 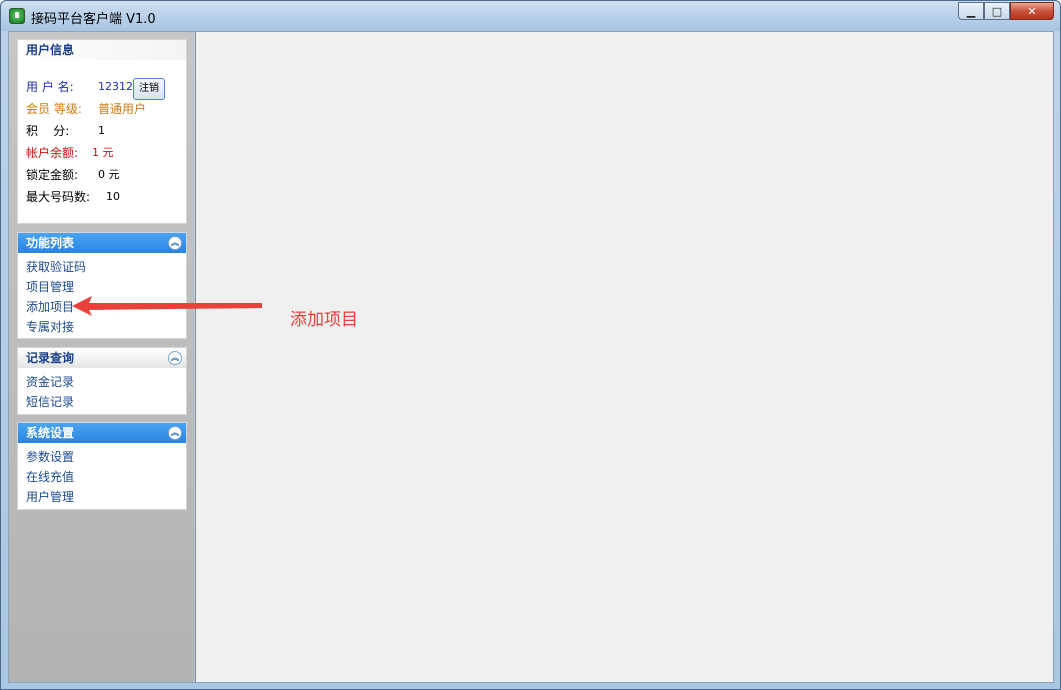 What do you see at coordinates (50, 243) in the screenshot?
I see `function-list-title: 功能列表` at bounding box center [50, 243].